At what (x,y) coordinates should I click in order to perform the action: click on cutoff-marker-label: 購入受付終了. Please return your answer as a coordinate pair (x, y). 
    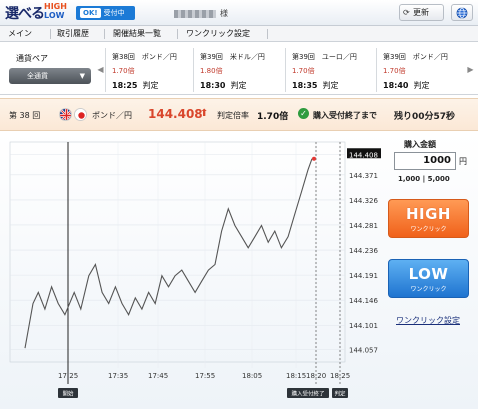
    Looking at the image, I should click on (307, 394).